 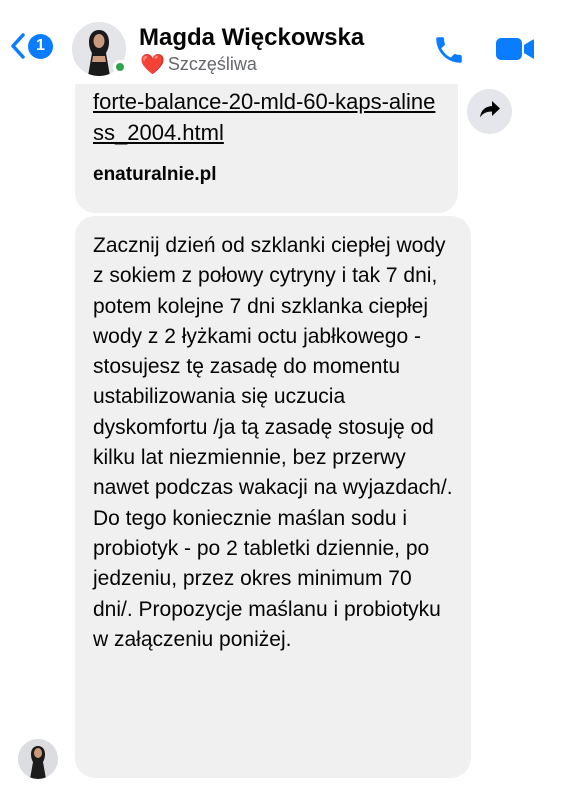 What do you see at coordinates (120, 67) in the screenshot?
I see `online-status-dot` at bounding box center [120, 67].